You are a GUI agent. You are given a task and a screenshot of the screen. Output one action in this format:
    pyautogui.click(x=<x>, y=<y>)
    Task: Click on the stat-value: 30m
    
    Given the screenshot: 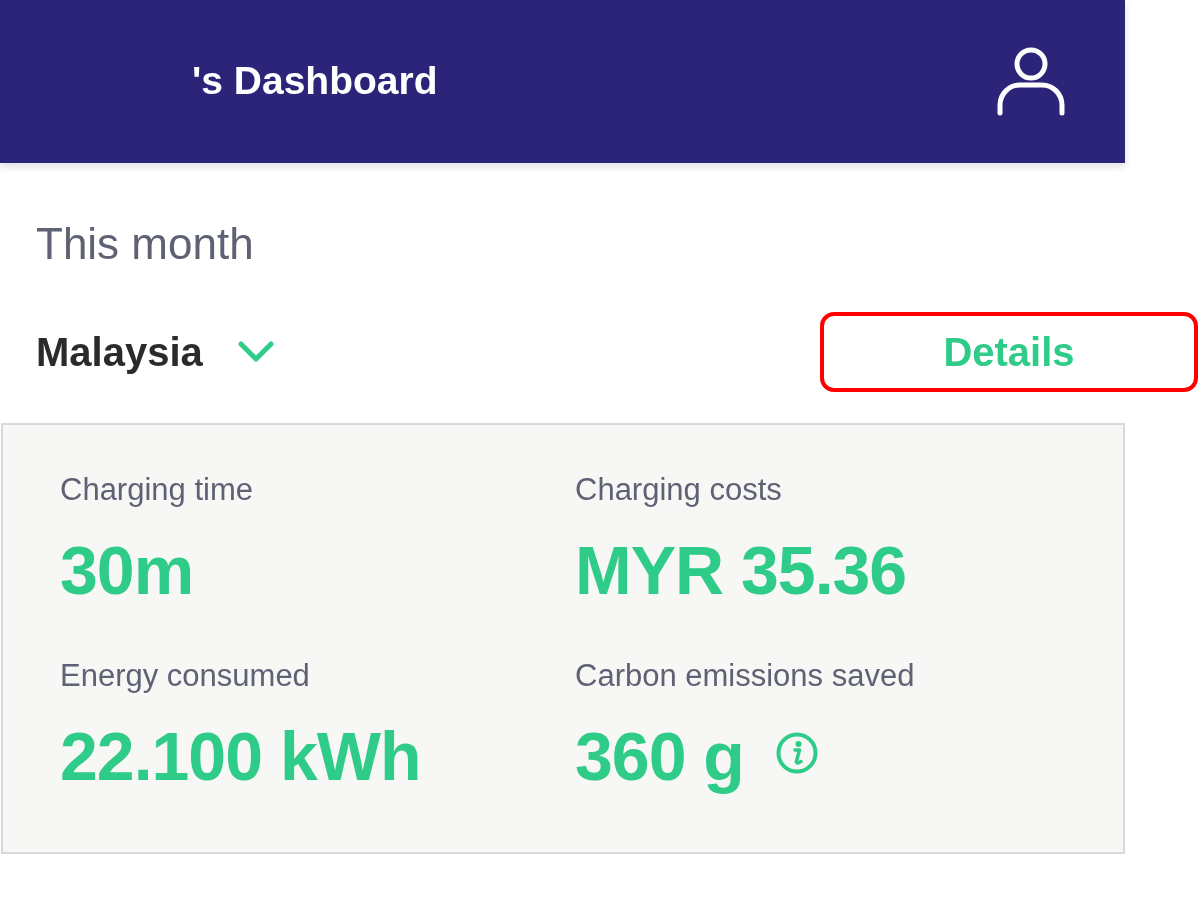 What is the action you would take?
    pyautogui.click(x=127, y=570)
    